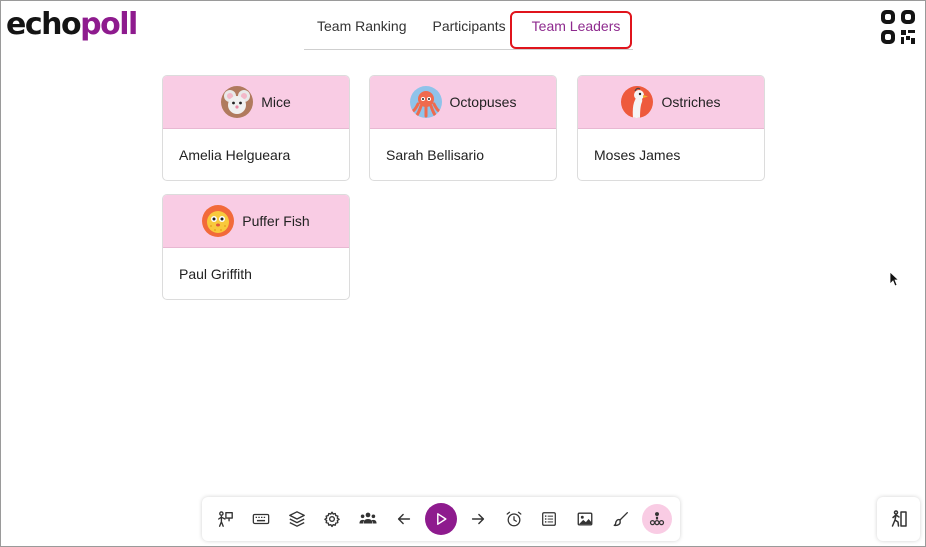  Describe the element at coordinates (894, 279) in the screenshot. I see `mouse-cursor-icon` at that location.